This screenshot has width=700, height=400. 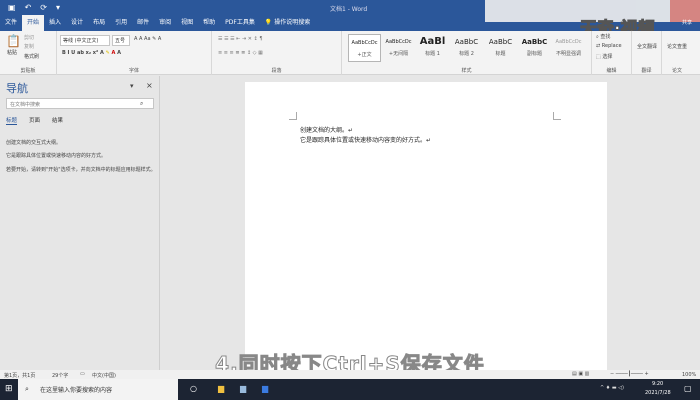 What do you see at coordinates (689, 375) in the screenshot?
I see `zoom-level: 100%` at bounding box center [689, 375].